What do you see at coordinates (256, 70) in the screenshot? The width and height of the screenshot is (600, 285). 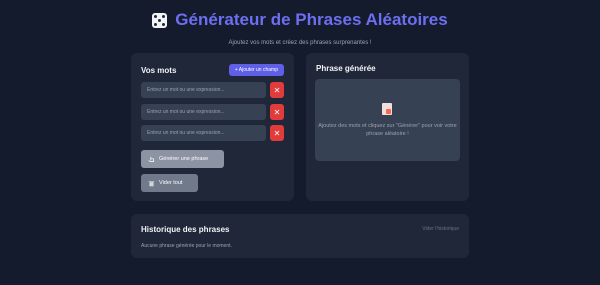 I see `add-field-button: + Ajouter un champ` at bounding box center [256, 70].